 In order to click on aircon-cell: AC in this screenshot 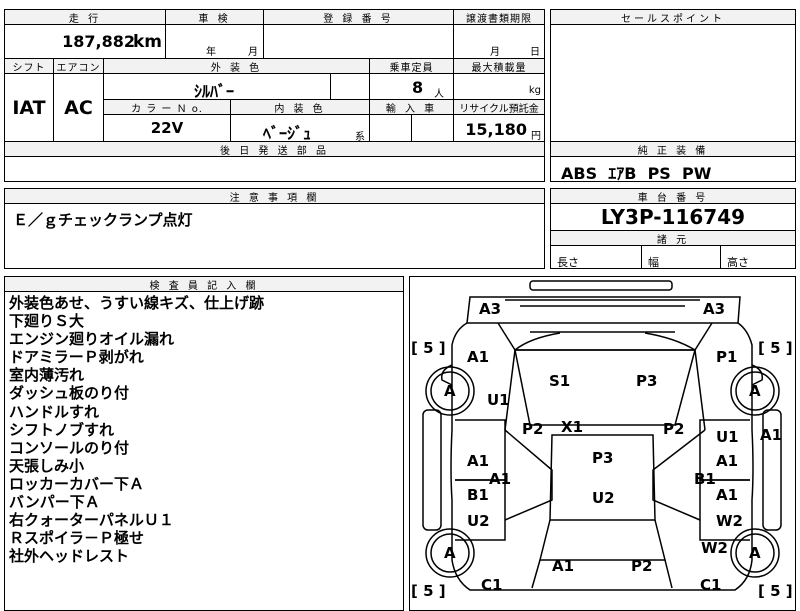, I will do `click(78, 107)`.